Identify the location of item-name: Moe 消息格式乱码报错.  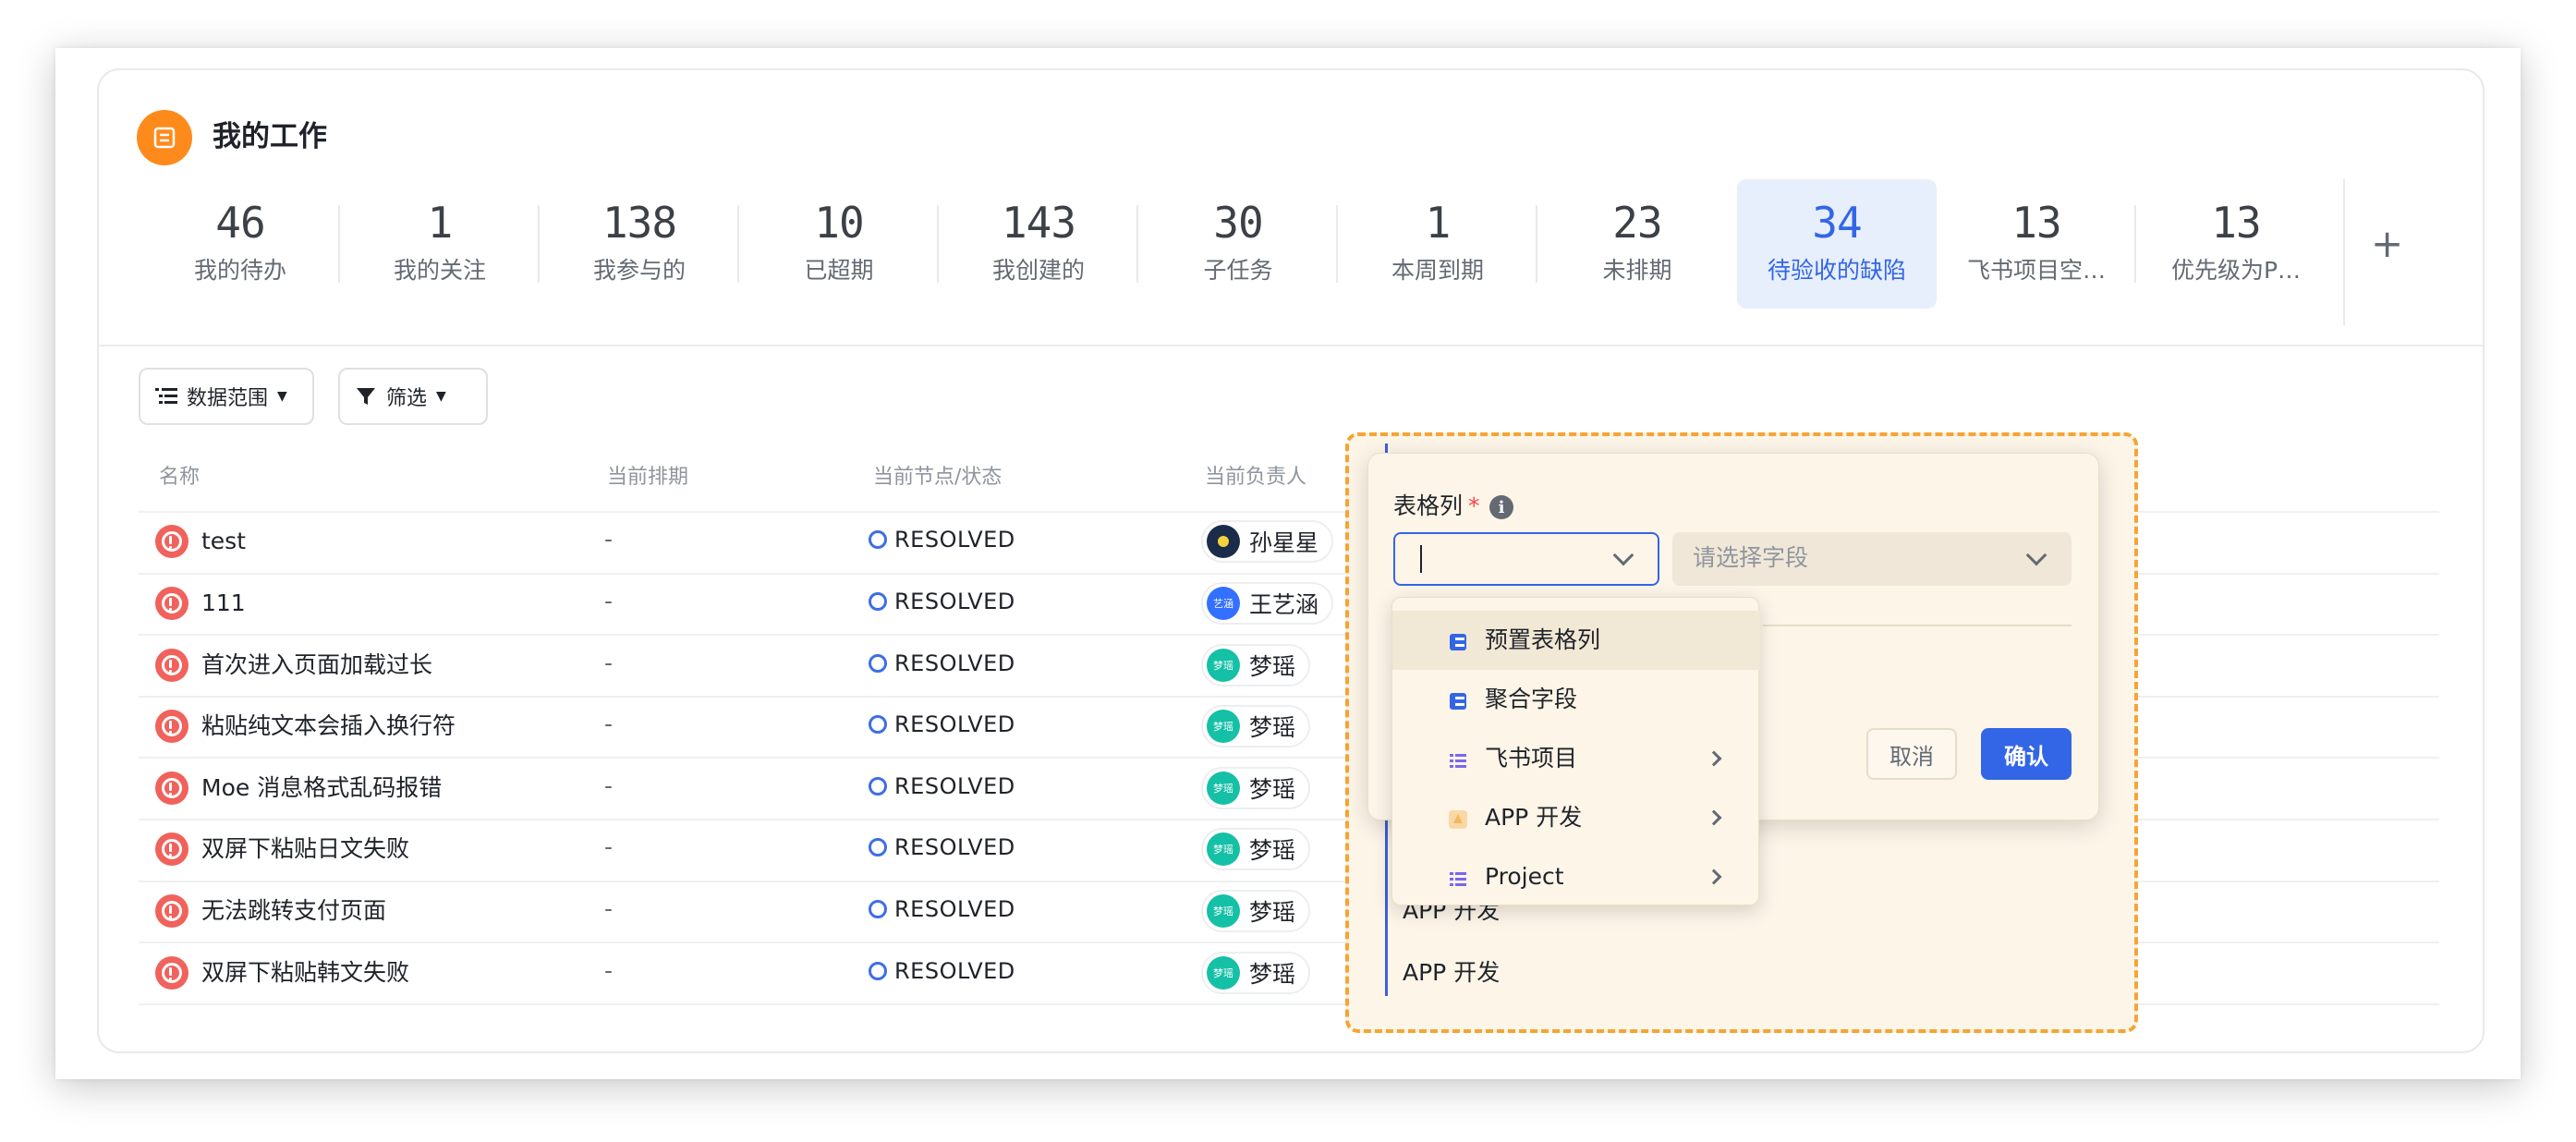
(321, 788).